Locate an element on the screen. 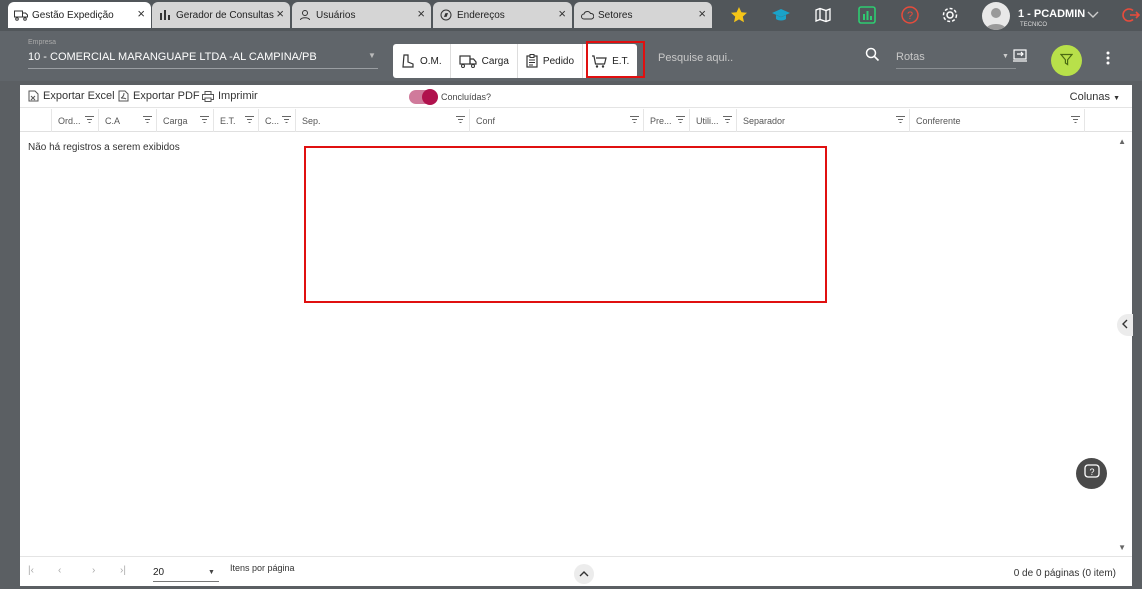 This screenshot has width=1142, height=594. segment-label: Pedido is located at coordinates (558, 61).